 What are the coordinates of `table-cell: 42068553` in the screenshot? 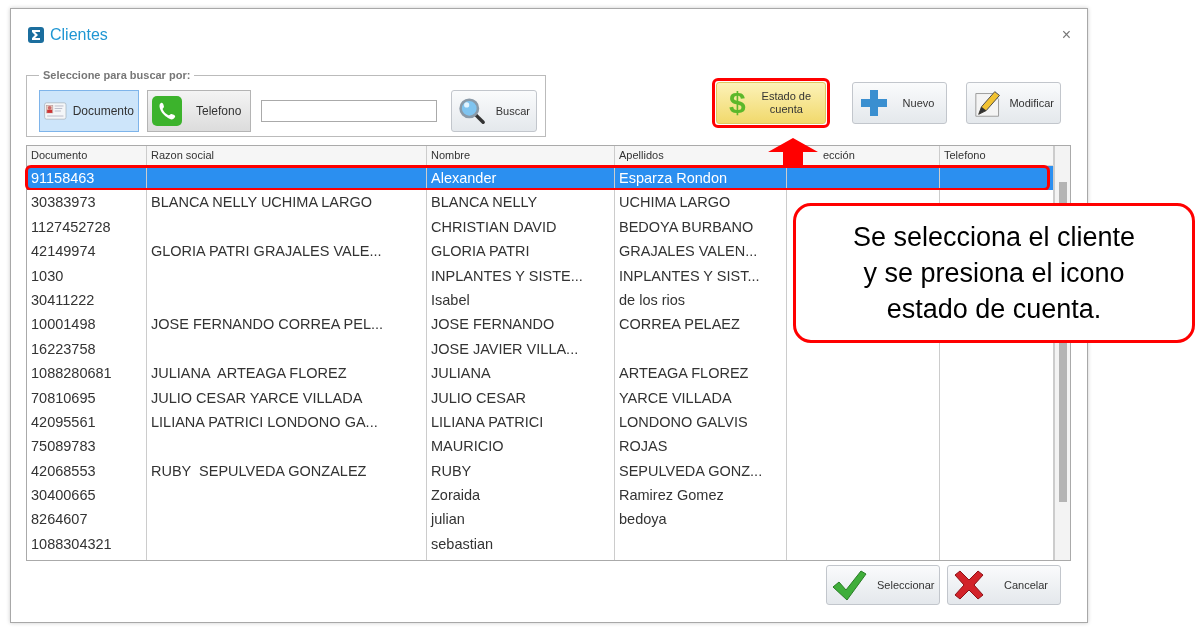 It's located at (63, 470).